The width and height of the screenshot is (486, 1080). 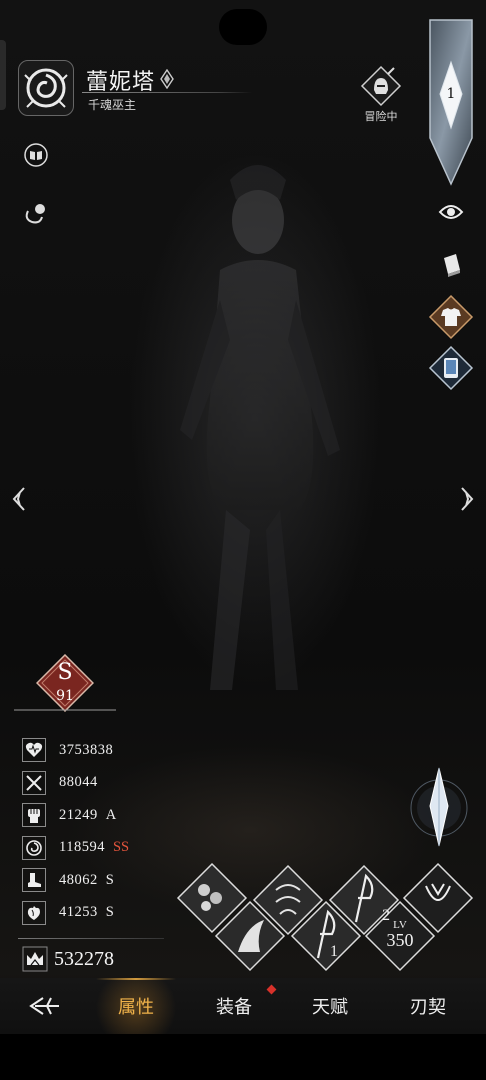 I want to click on view-toggle-button, so click(x=451, y=212).